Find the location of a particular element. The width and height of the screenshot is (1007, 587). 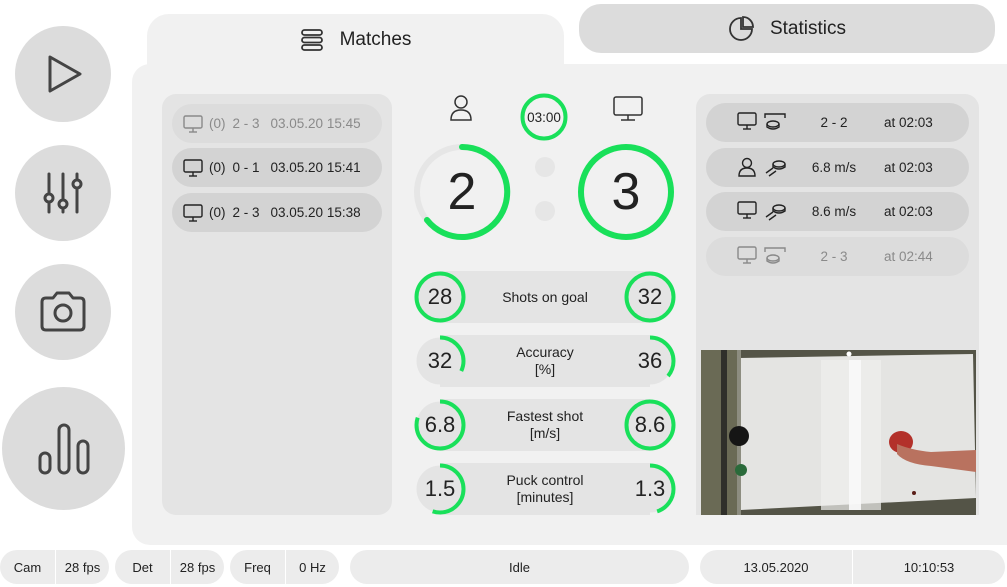

stat-computer-value: 36 is located at coordinates (650, 361).